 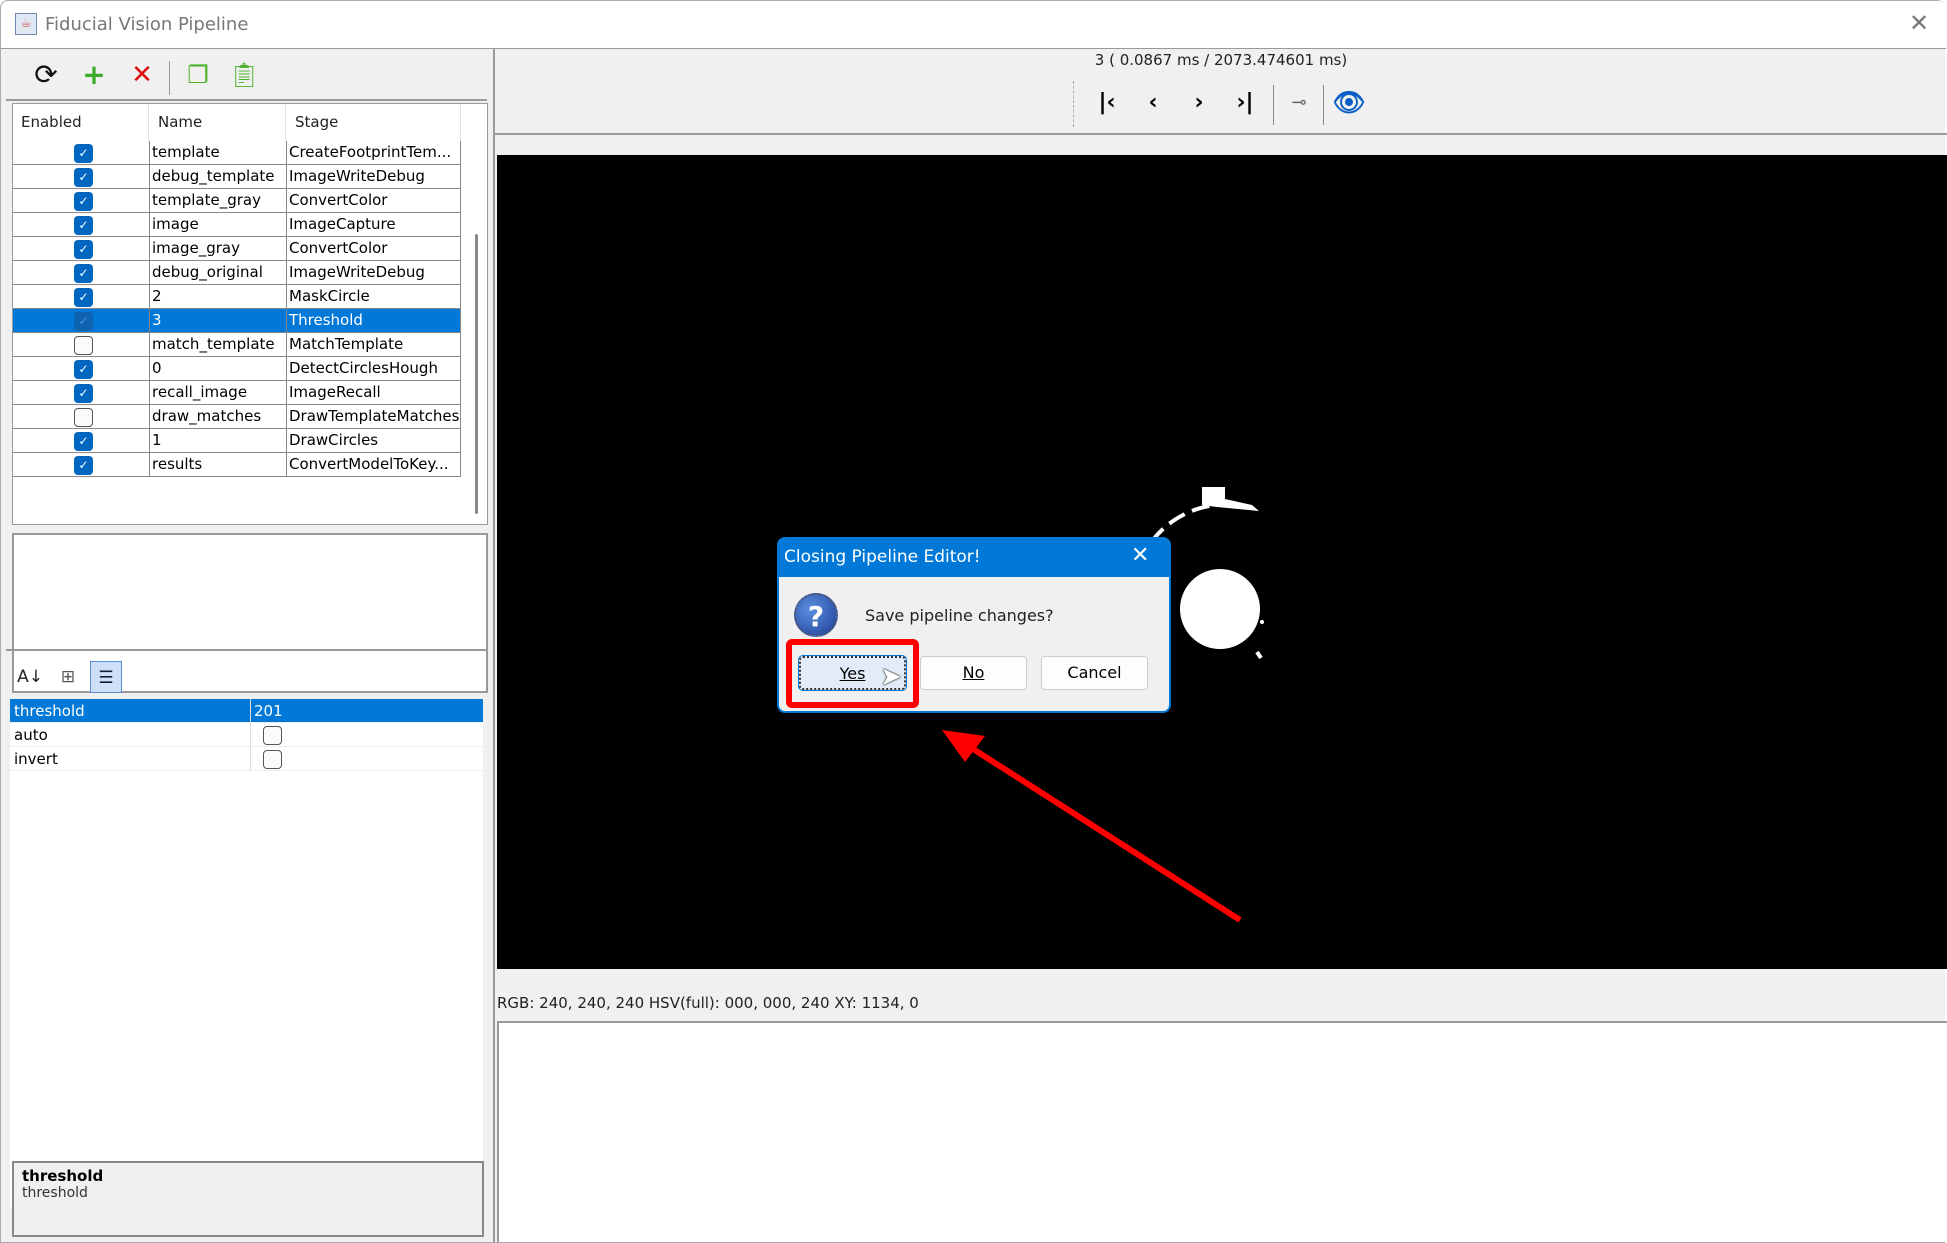 I want to click on no-button: No, so click(x=973, y=673).